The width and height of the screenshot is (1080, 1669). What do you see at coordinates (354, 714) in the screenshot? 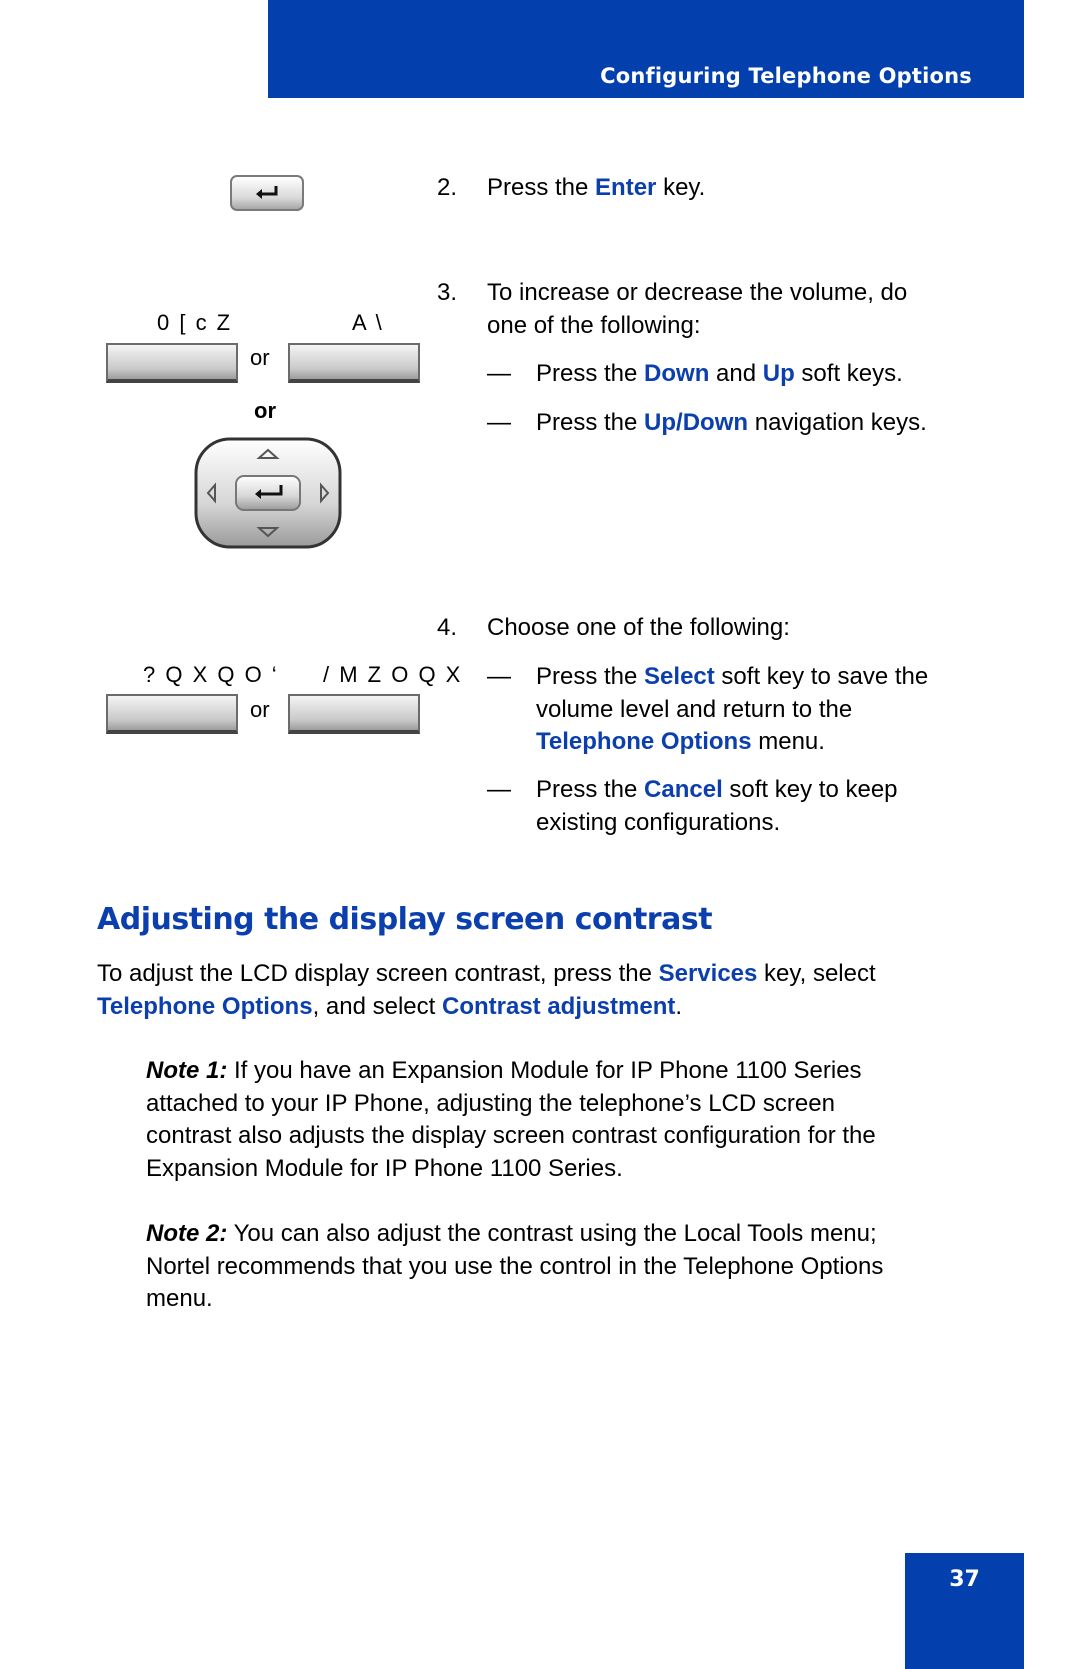
I see `cancel-softkey-illustration` at bounding box center [354, 714].